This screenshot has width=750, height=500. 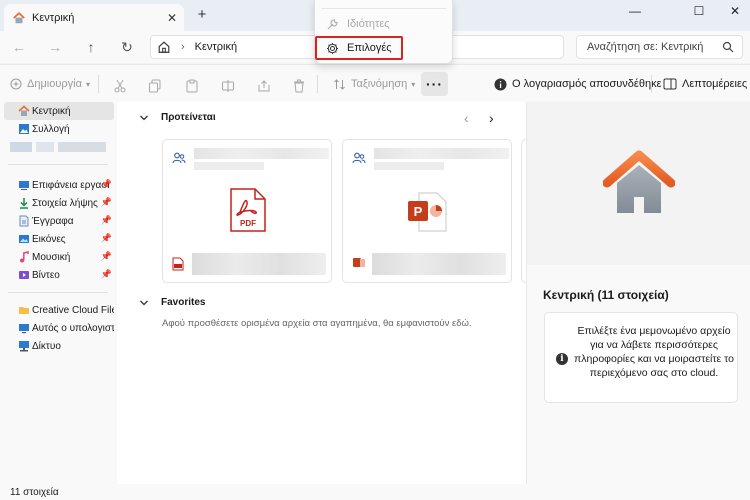 What do you see at coordinates (368, 24) in the screenshot?
I see `properties-label: Ιδιότητες` at bounding box center [368, 24].